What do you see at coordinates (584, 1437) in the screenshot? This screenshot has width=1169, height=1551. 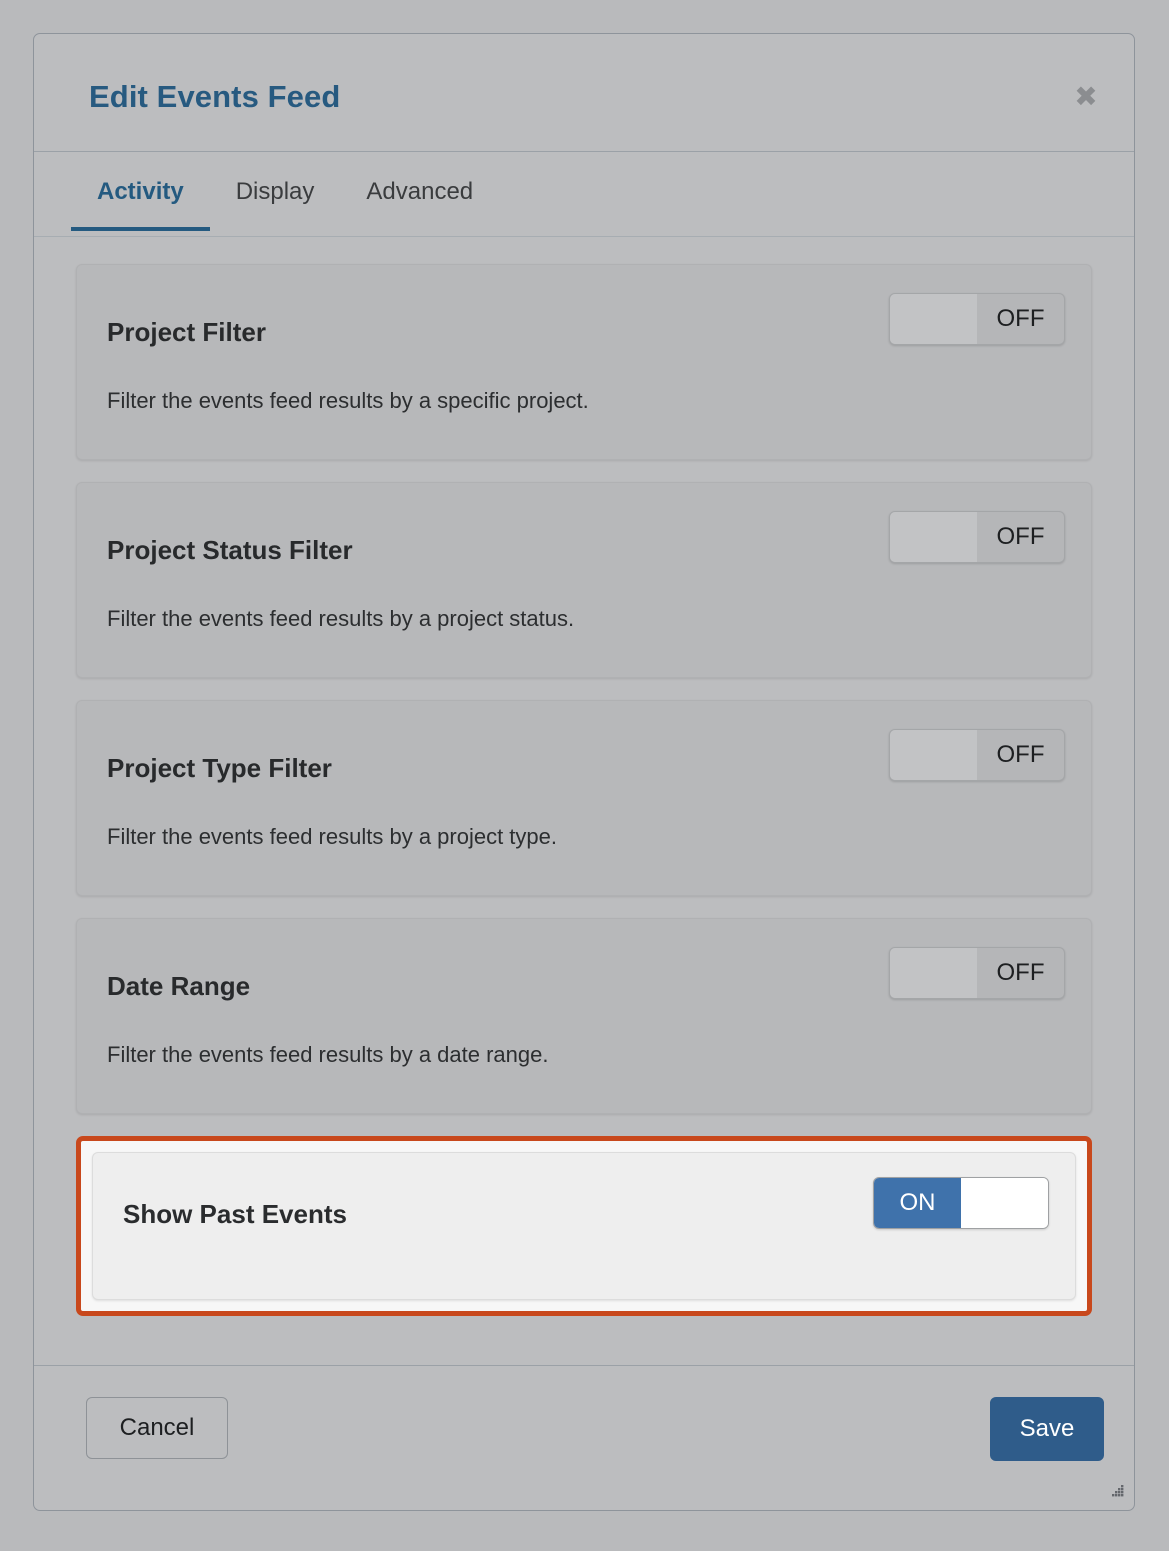 I see `dialog-footer: Cancel Save` at bounding box center [584, 1437].